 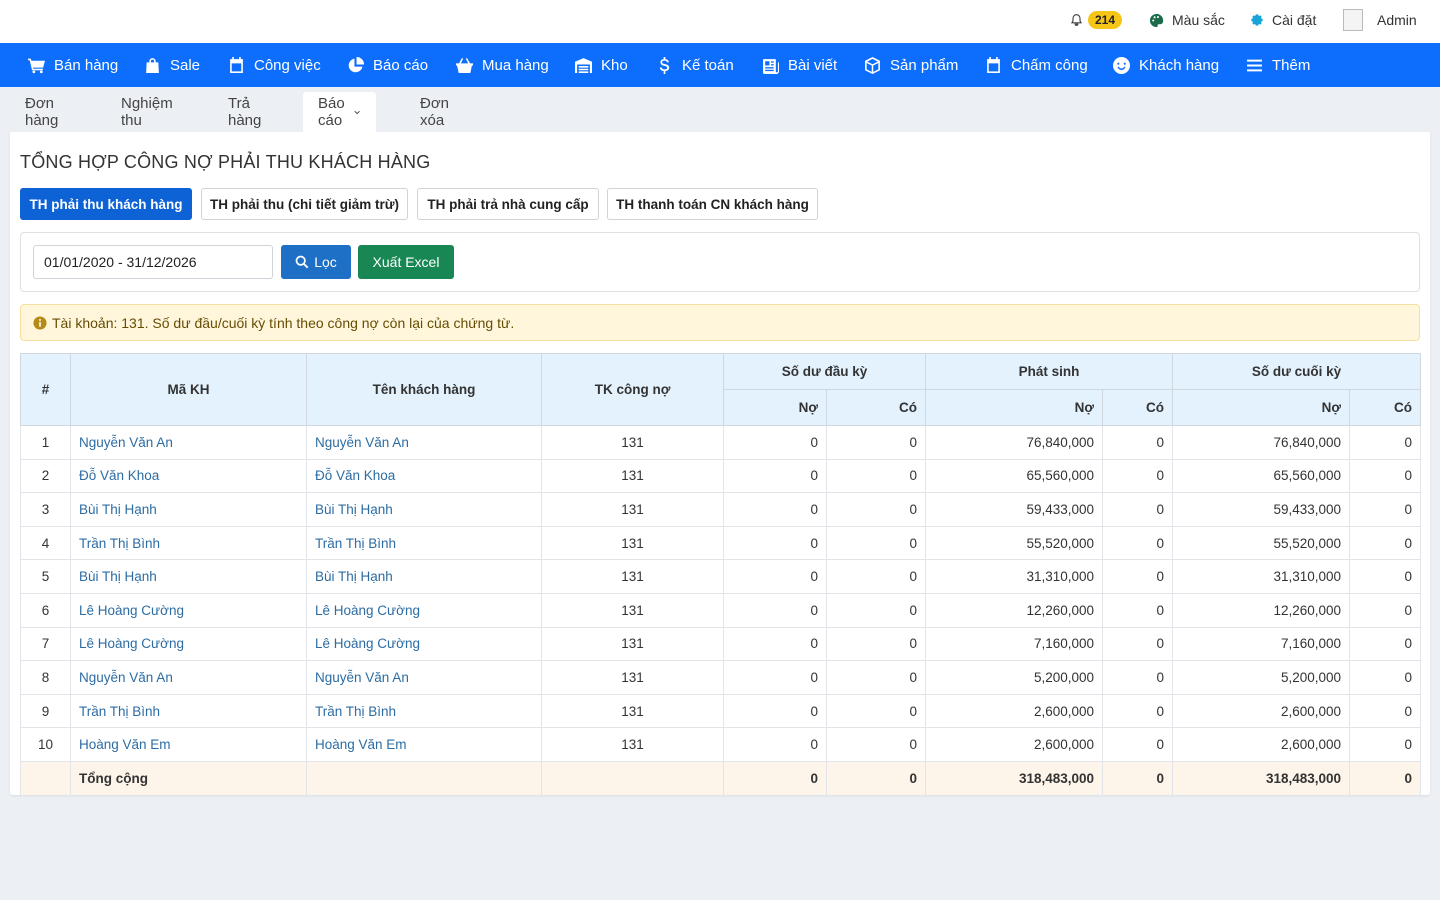 What do you see at coordinates (274, 65) in the screenshot?
I see `nav-item-cong-viec: Công việc` at bounding box center [274, 65].